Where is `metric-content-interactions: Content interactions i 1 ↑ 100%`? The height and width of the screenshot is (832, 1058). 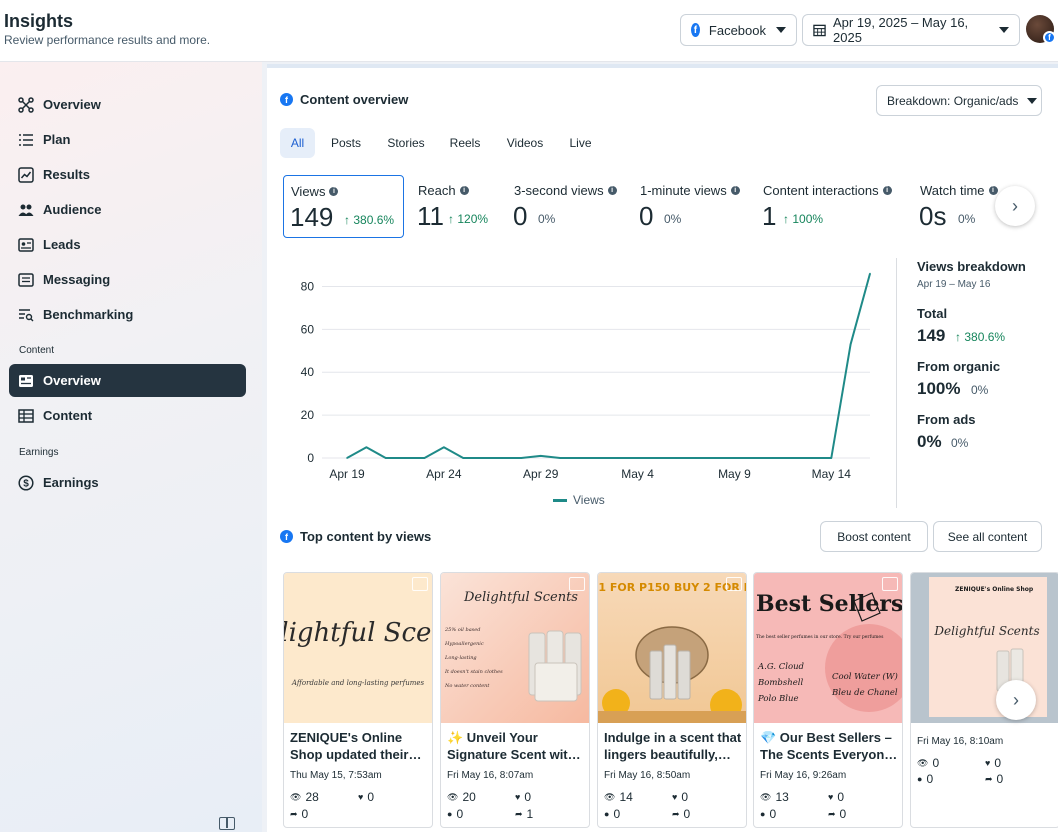
metric-content-interactions: Content interactions i 1 ↑ 100% is located at coordinates (831, 206).